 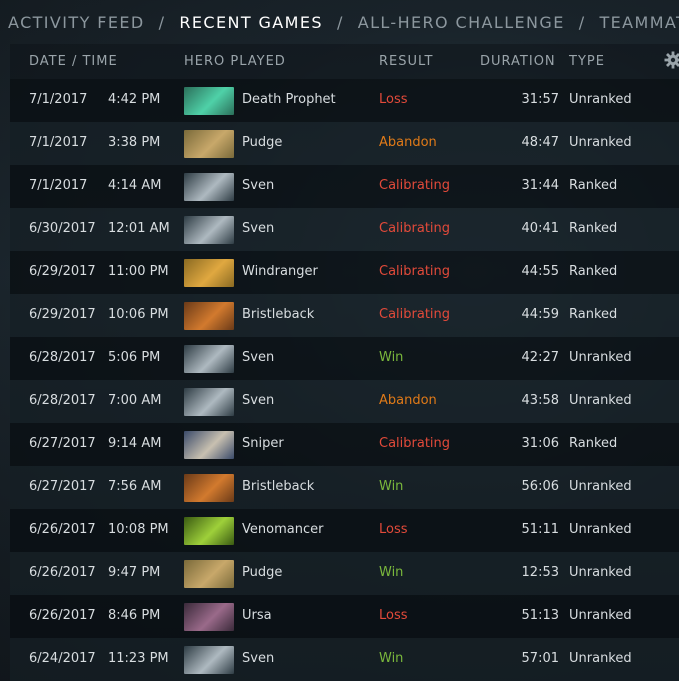 I want to click on hero-name: Pudge, so click(x=262, y=572).